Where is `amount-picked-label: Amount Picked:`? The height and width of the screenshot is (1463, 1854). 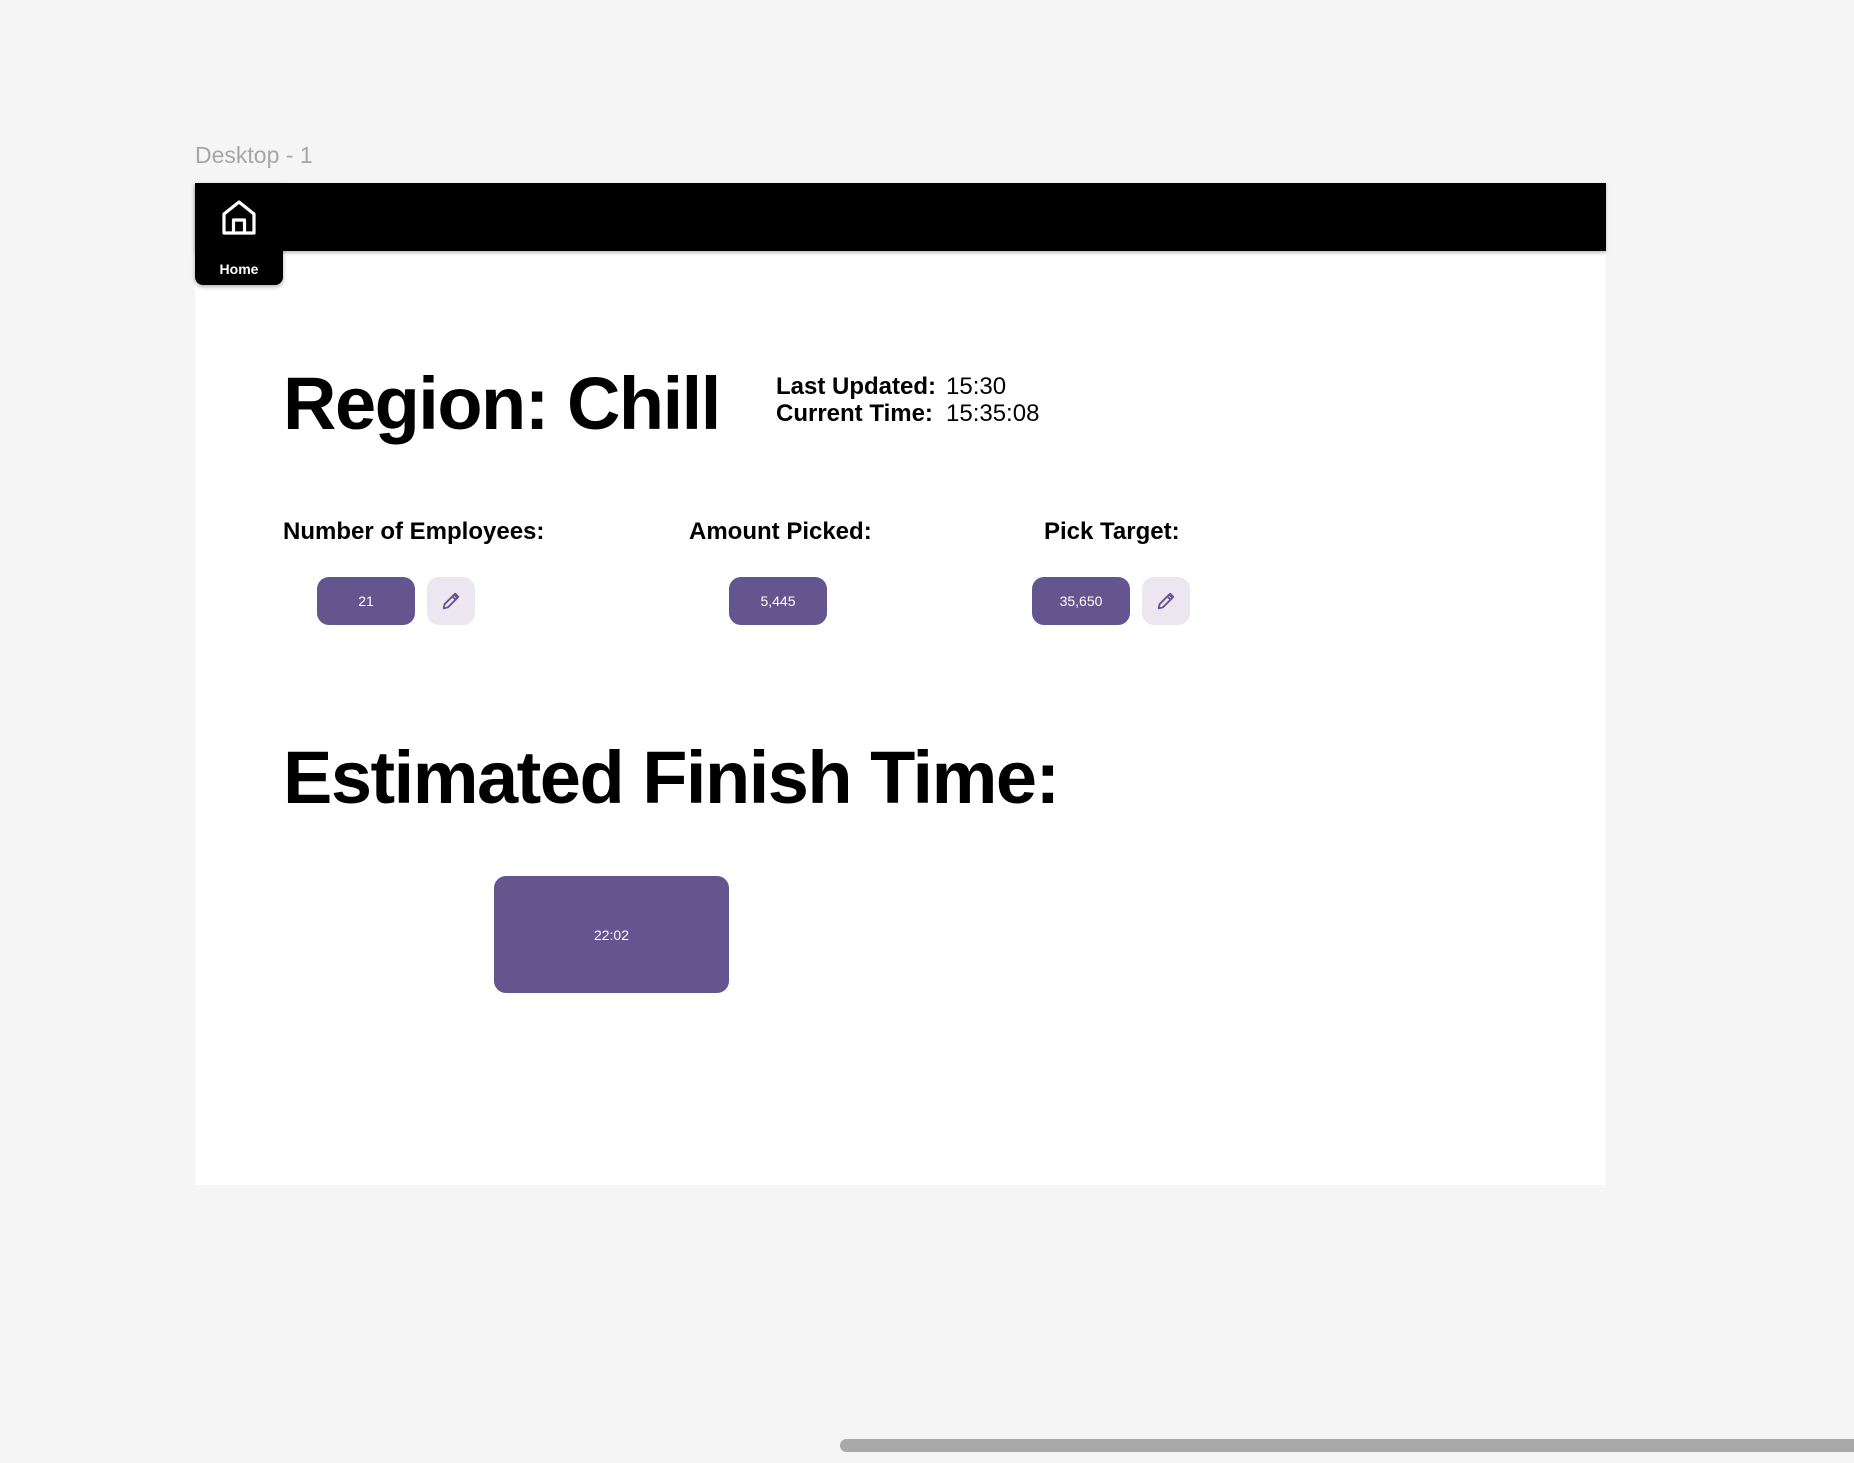
amount-picked-label: Amount Picked: is located at coordinates (780, 531).